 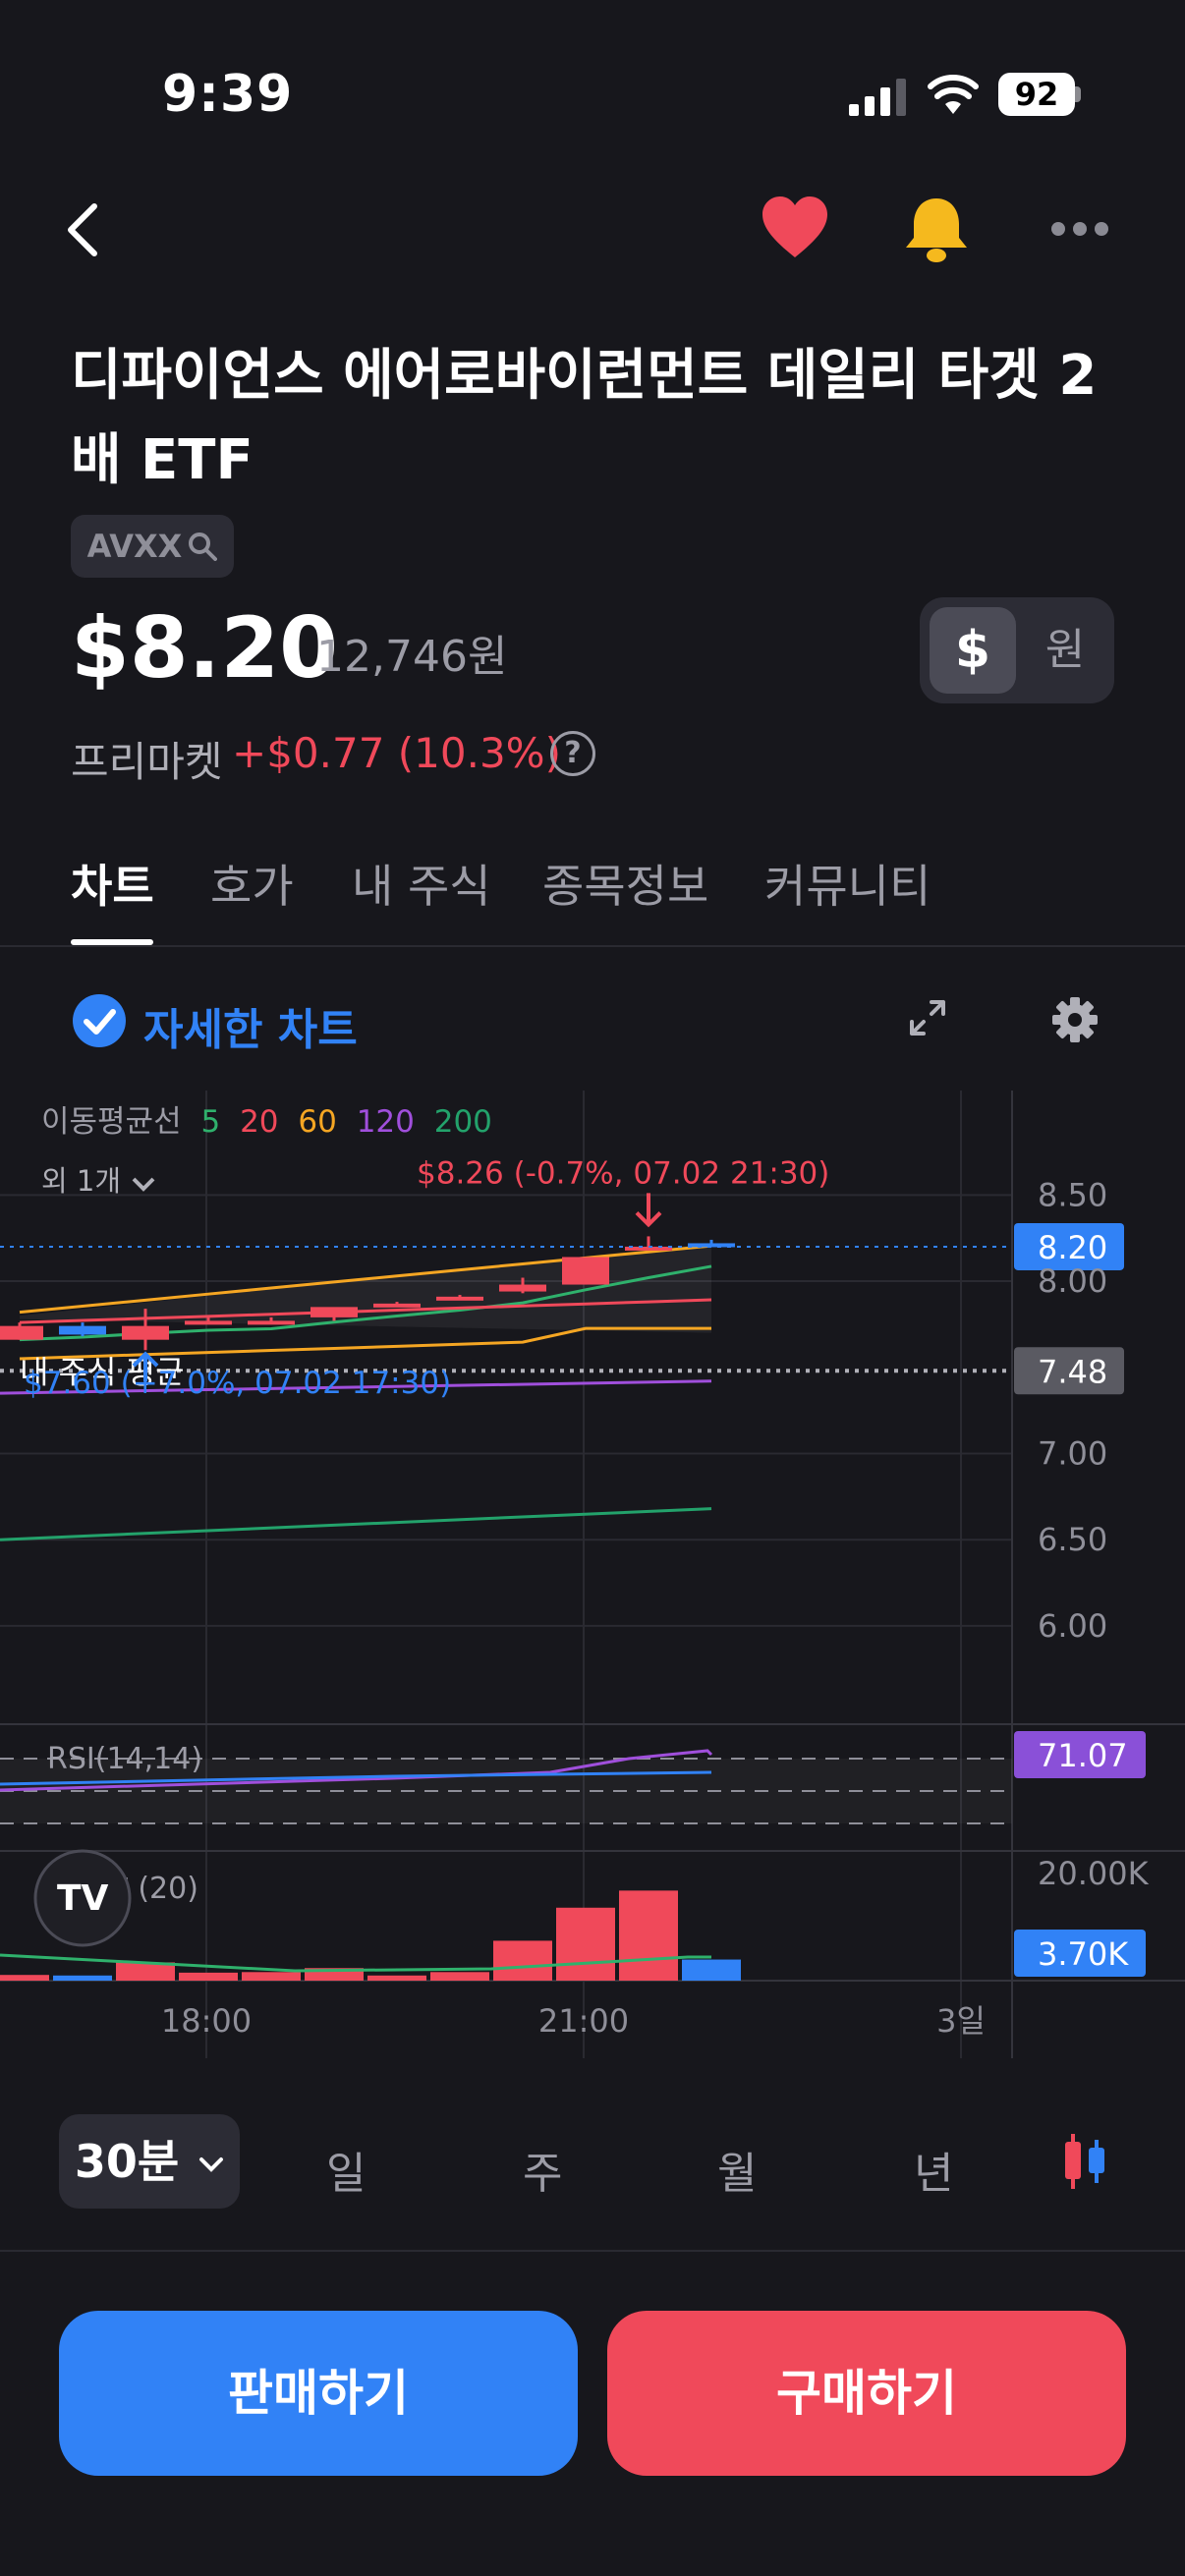 I want to click on premarket-label: 프리마켓, so click(x=147, y=762).